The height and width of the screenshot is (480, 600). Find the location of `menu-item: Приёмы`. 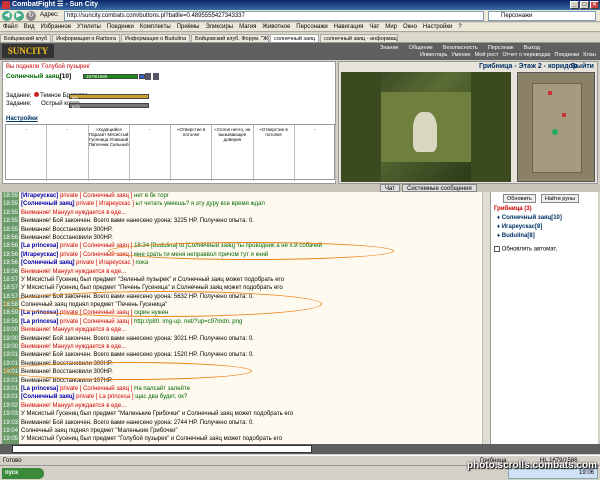

menu-item: Приёмы is located at coordinates (188, 27).